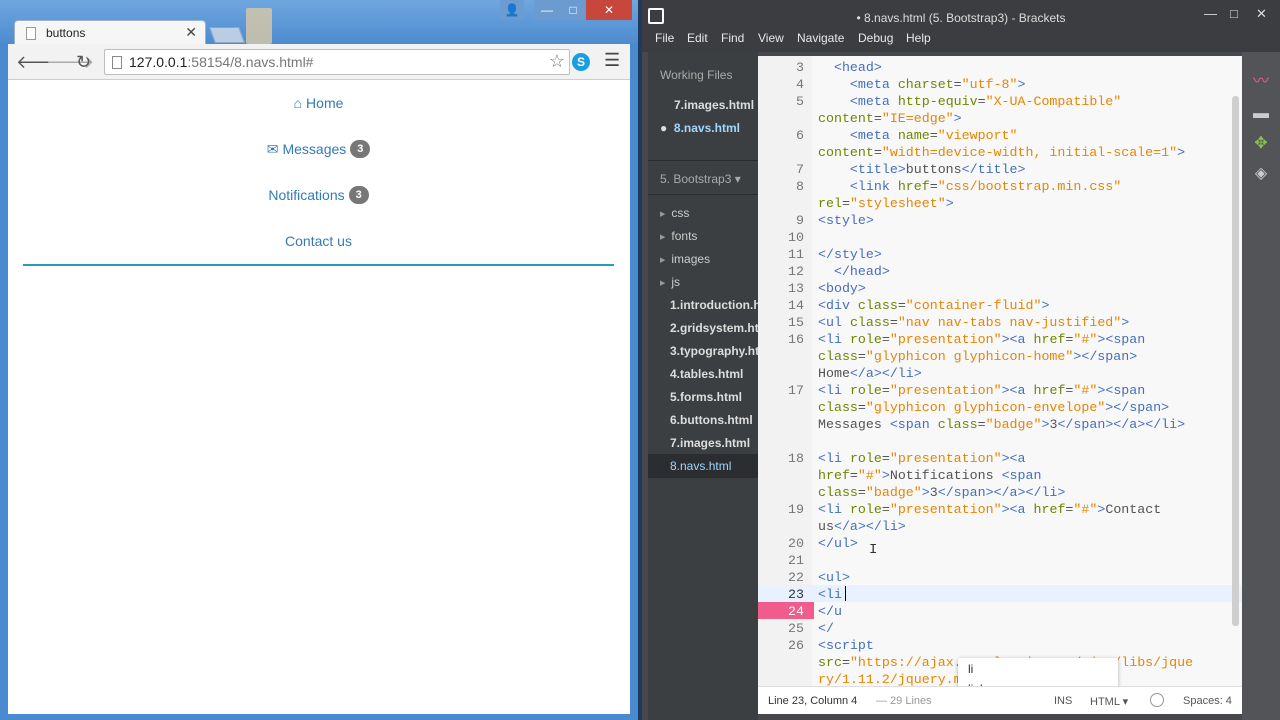 The height and width of the screenshot is (720, 1280). I want to click on mouse-ibeam-cursor: I, so click(873, 550).